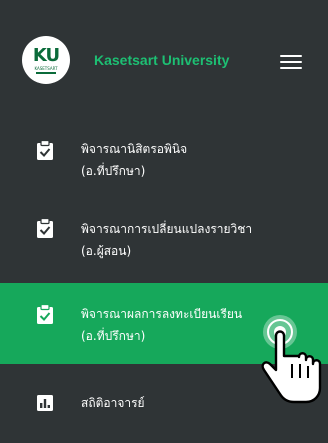 Image resolution: width=328 pixels, height=443 pixels. What do you see at coordinates (134, 149) in the screenshot?
I see `menu-item-title: พิจารณานิสิตรอพินิจ` at bounding box center [134, 149].